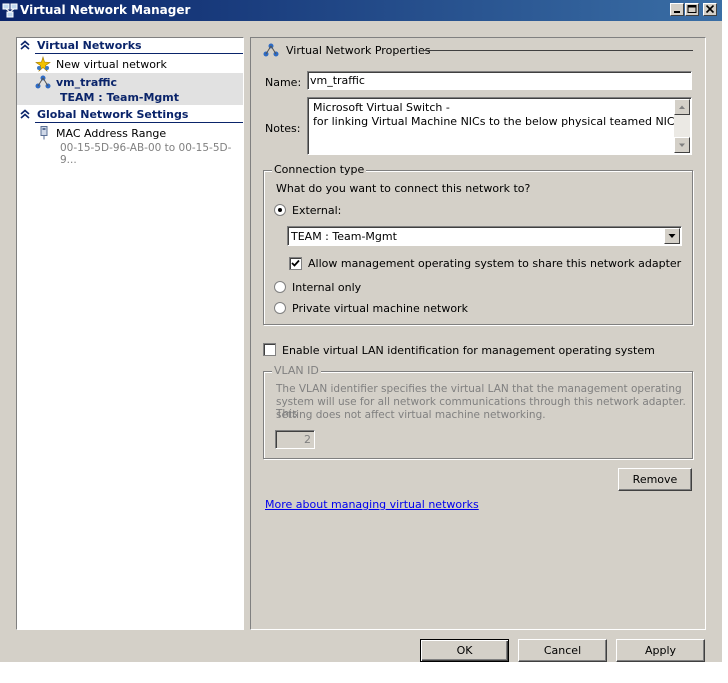 Image resolution: width=728 pixels, height=683 pixels. What do you see at coordinates (682, 145) in the screenshot?
I see `scroll-down-button` at bounding box center [682, 145].